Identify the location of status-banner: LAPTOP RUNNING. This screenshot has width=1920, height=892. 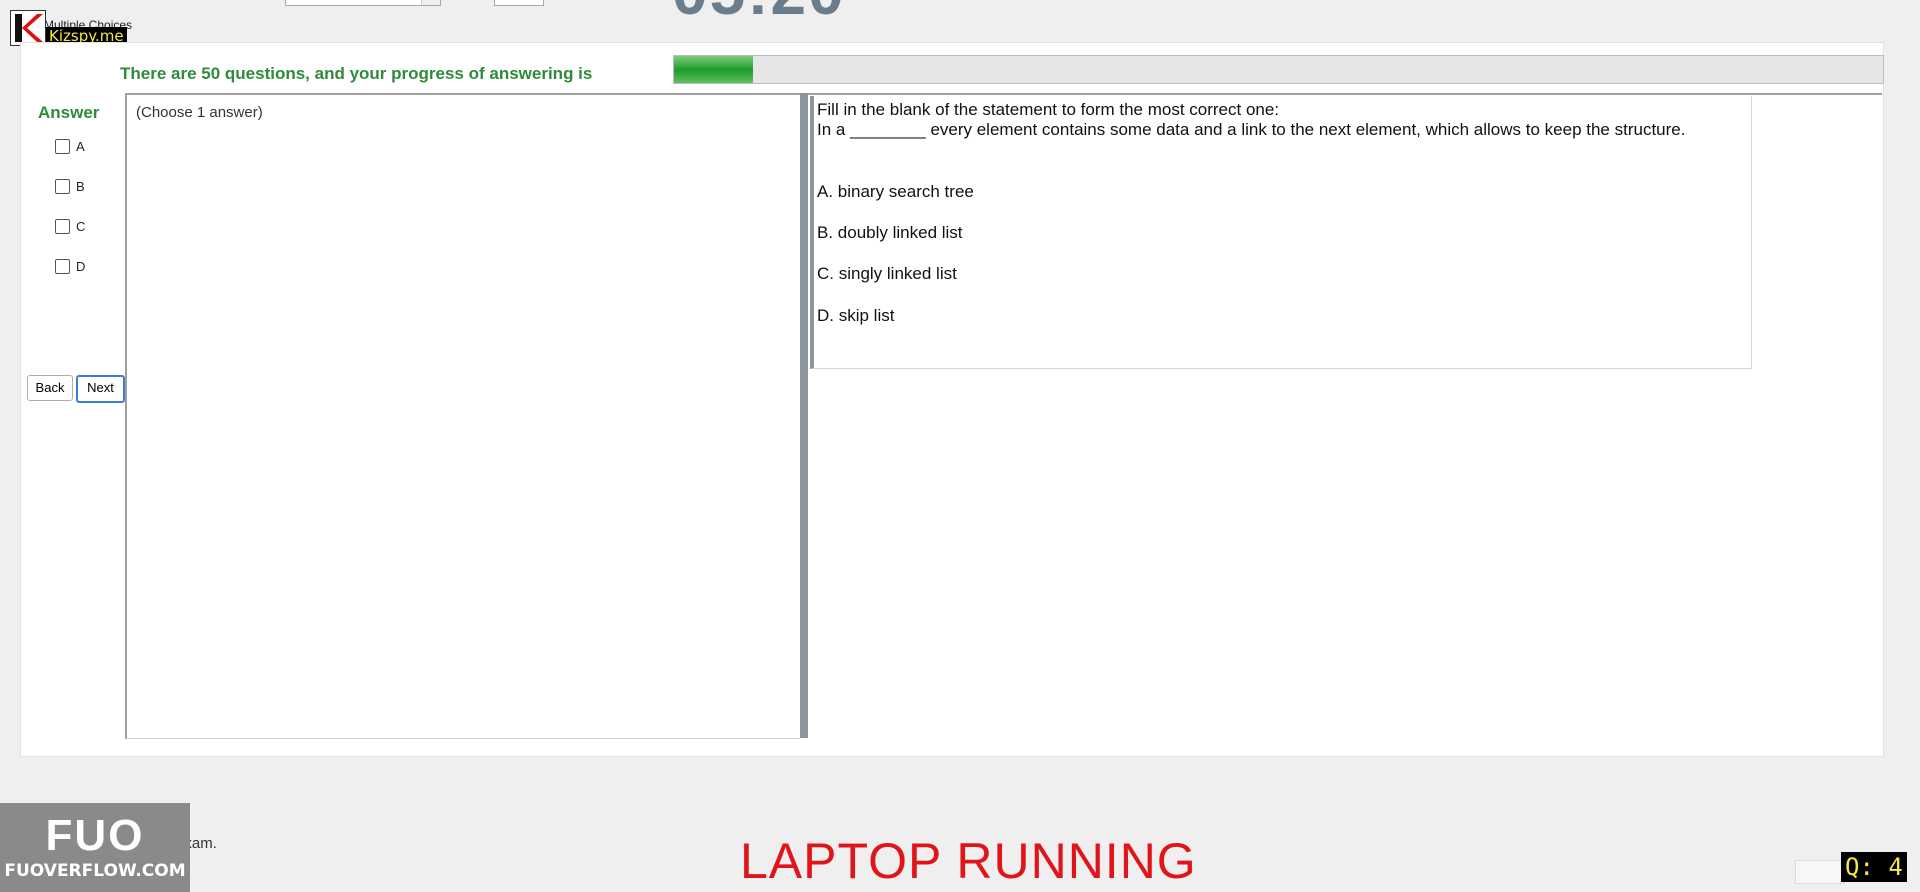
(968, 861).